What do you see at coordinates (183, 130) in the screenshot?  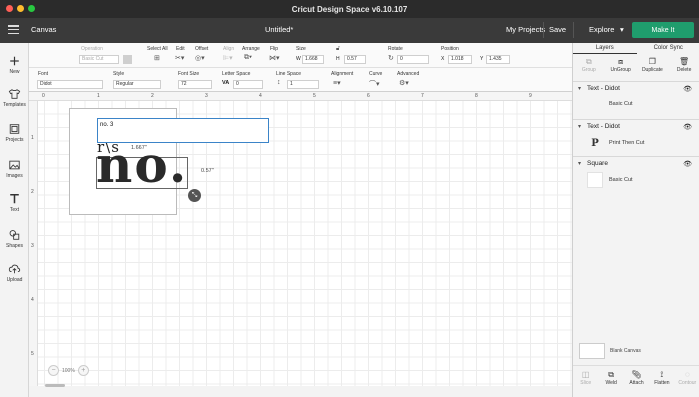 I see `text-edit-field: no. 3` at bounding box center [183, 130].